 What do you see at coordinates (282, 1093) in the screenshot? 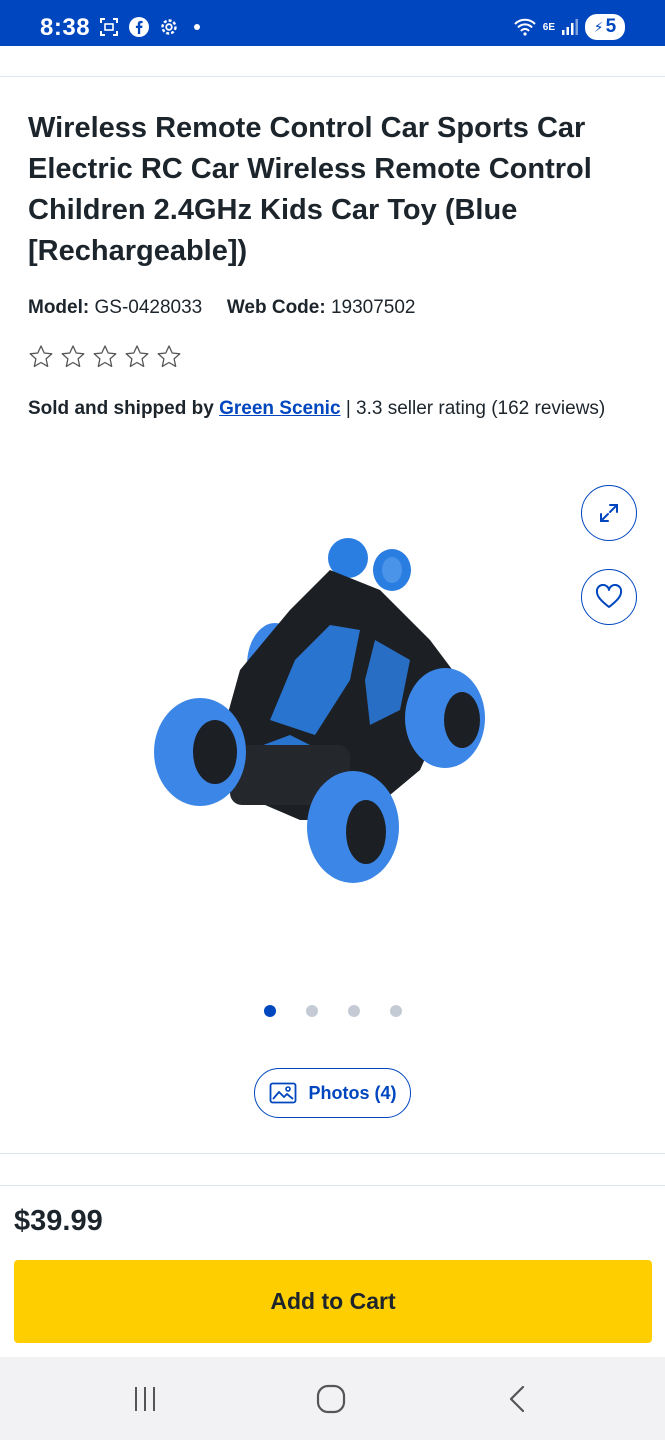
I see `photo-icon` at bounding box center [282, 1093].